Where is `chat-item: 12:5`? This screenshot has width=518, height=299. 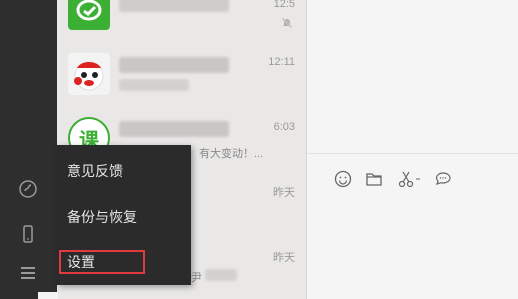 chat-item: 12:5 is located at coordinates (181, 21).